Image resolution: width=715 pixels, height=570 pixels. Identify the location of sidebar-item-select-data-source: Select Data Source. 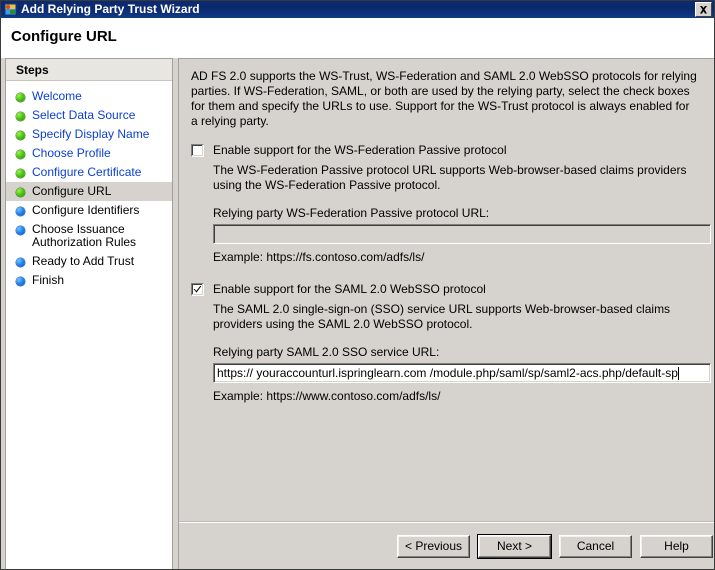
(89, 115).